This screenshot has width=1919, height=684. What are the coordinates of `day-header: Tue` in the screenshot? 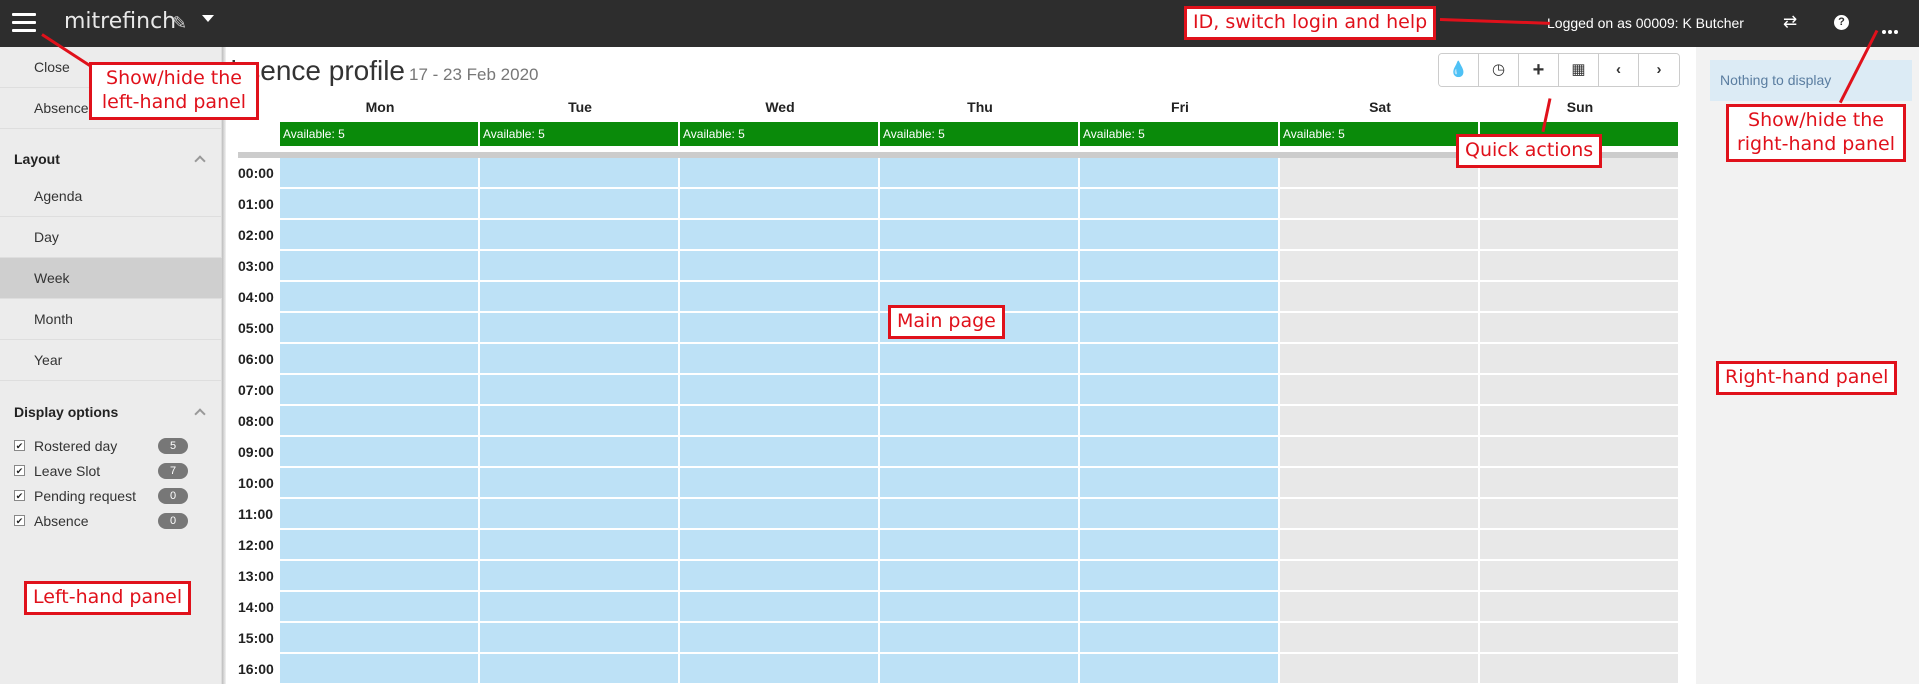 It's located at (580, 108).